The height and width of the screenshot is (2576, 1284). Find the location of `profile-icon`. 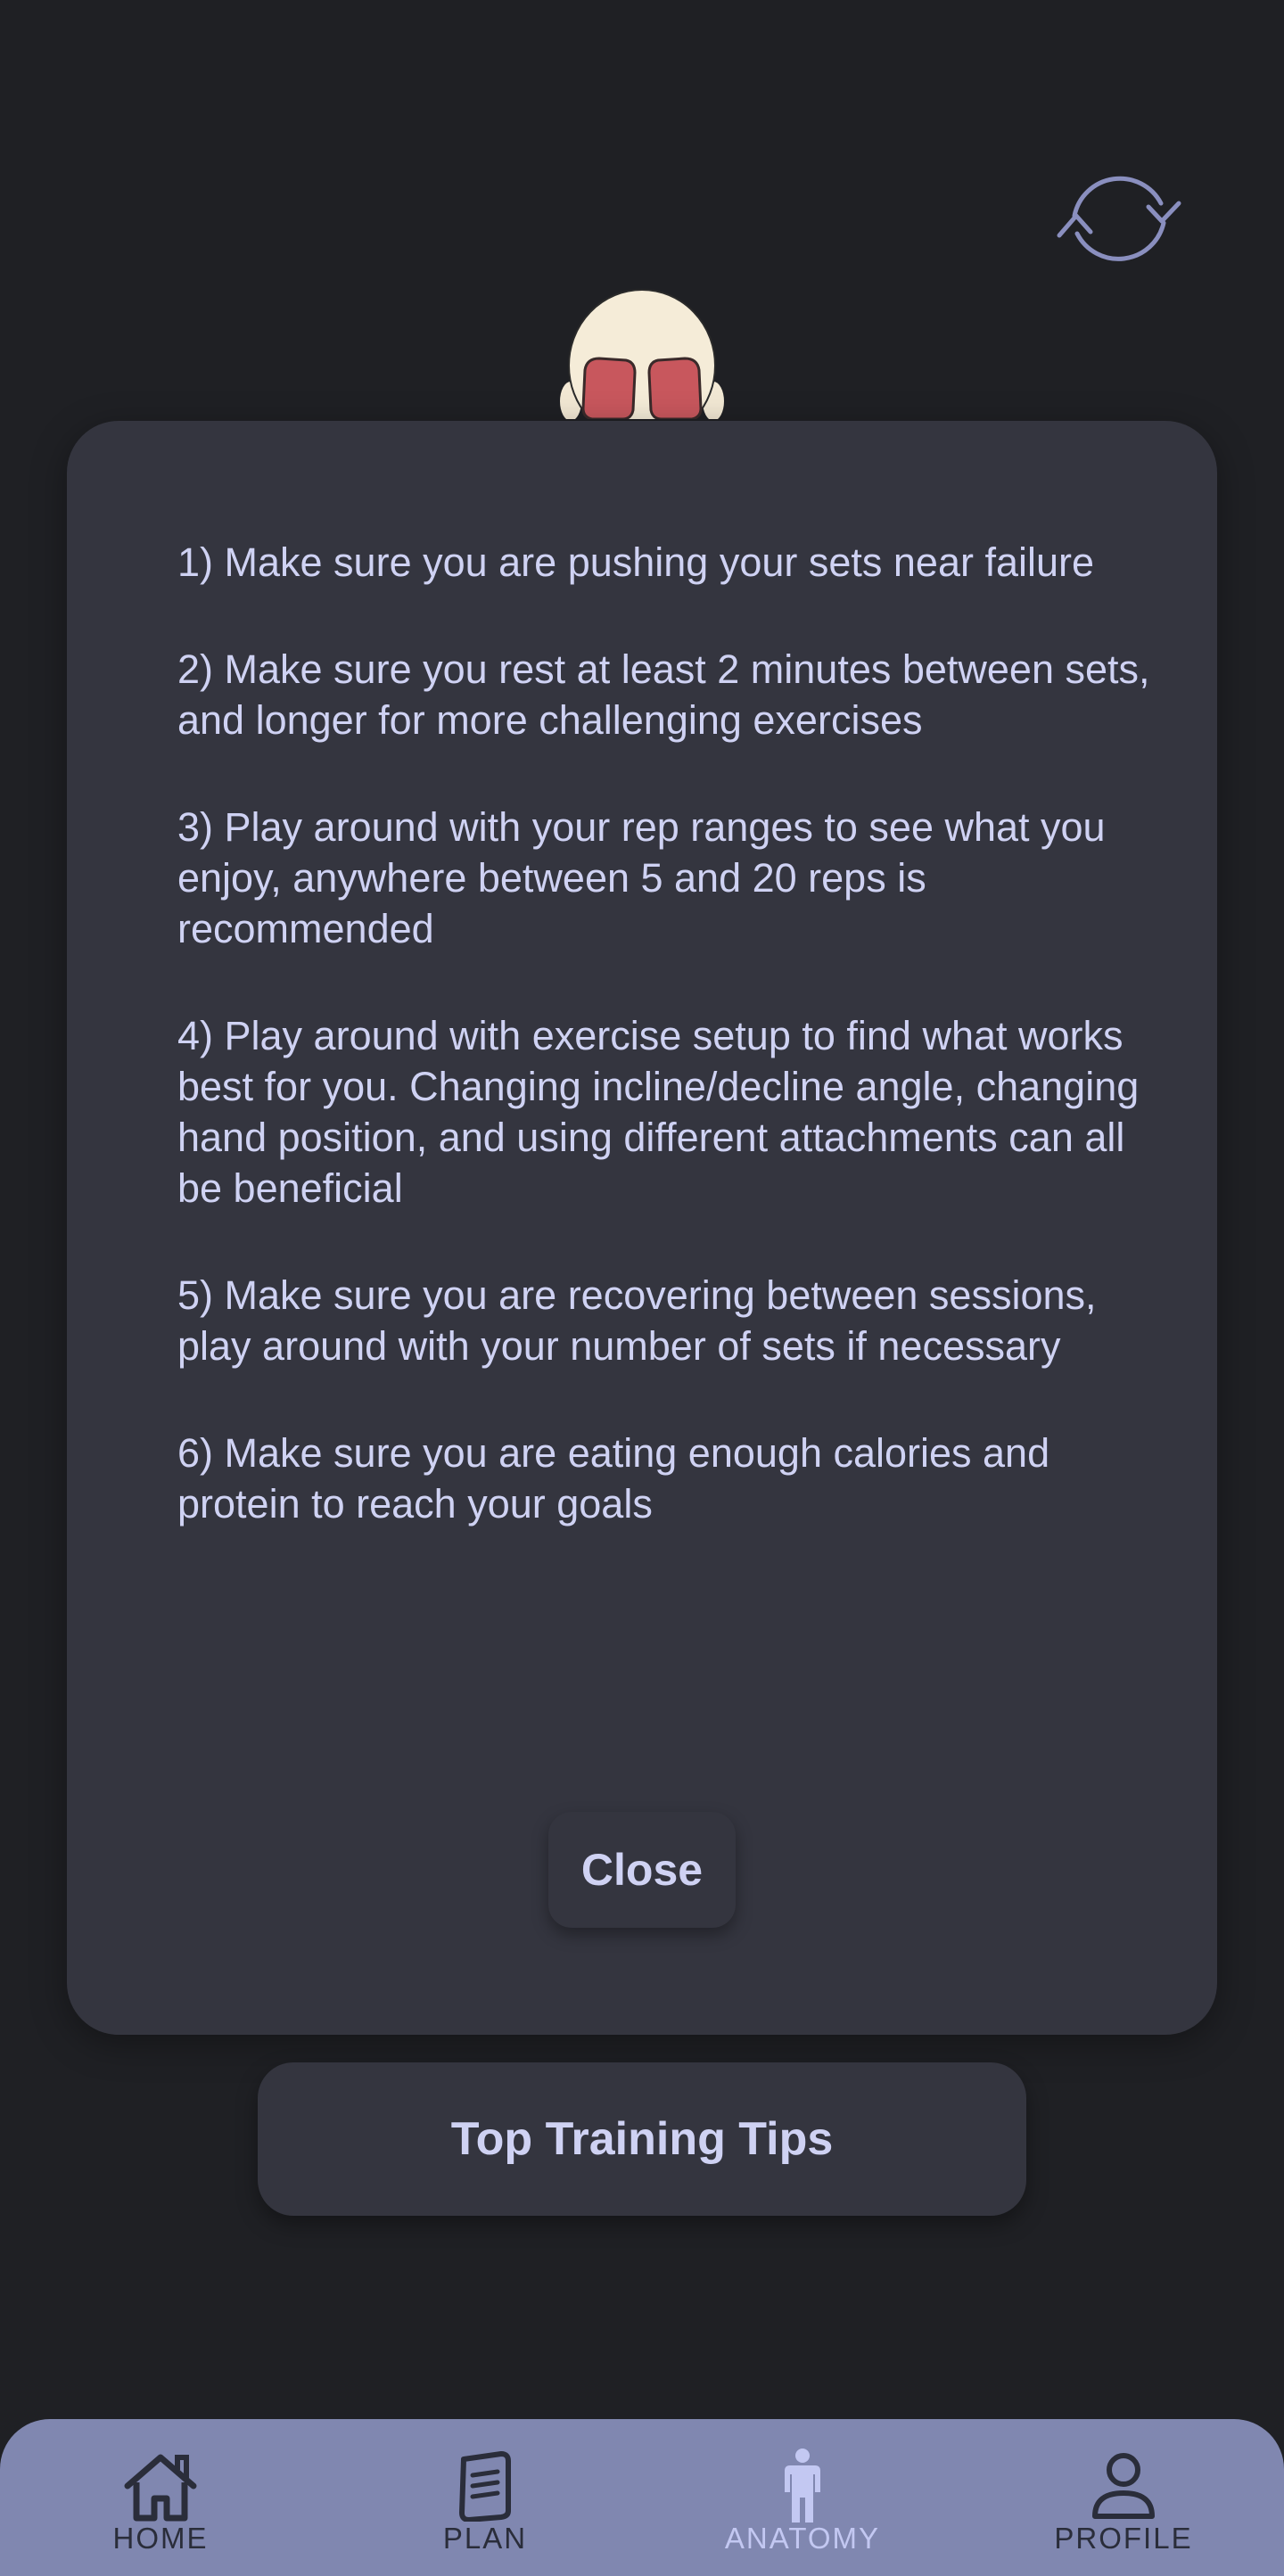

profile-icon is located at coordinates (1123, 2486).